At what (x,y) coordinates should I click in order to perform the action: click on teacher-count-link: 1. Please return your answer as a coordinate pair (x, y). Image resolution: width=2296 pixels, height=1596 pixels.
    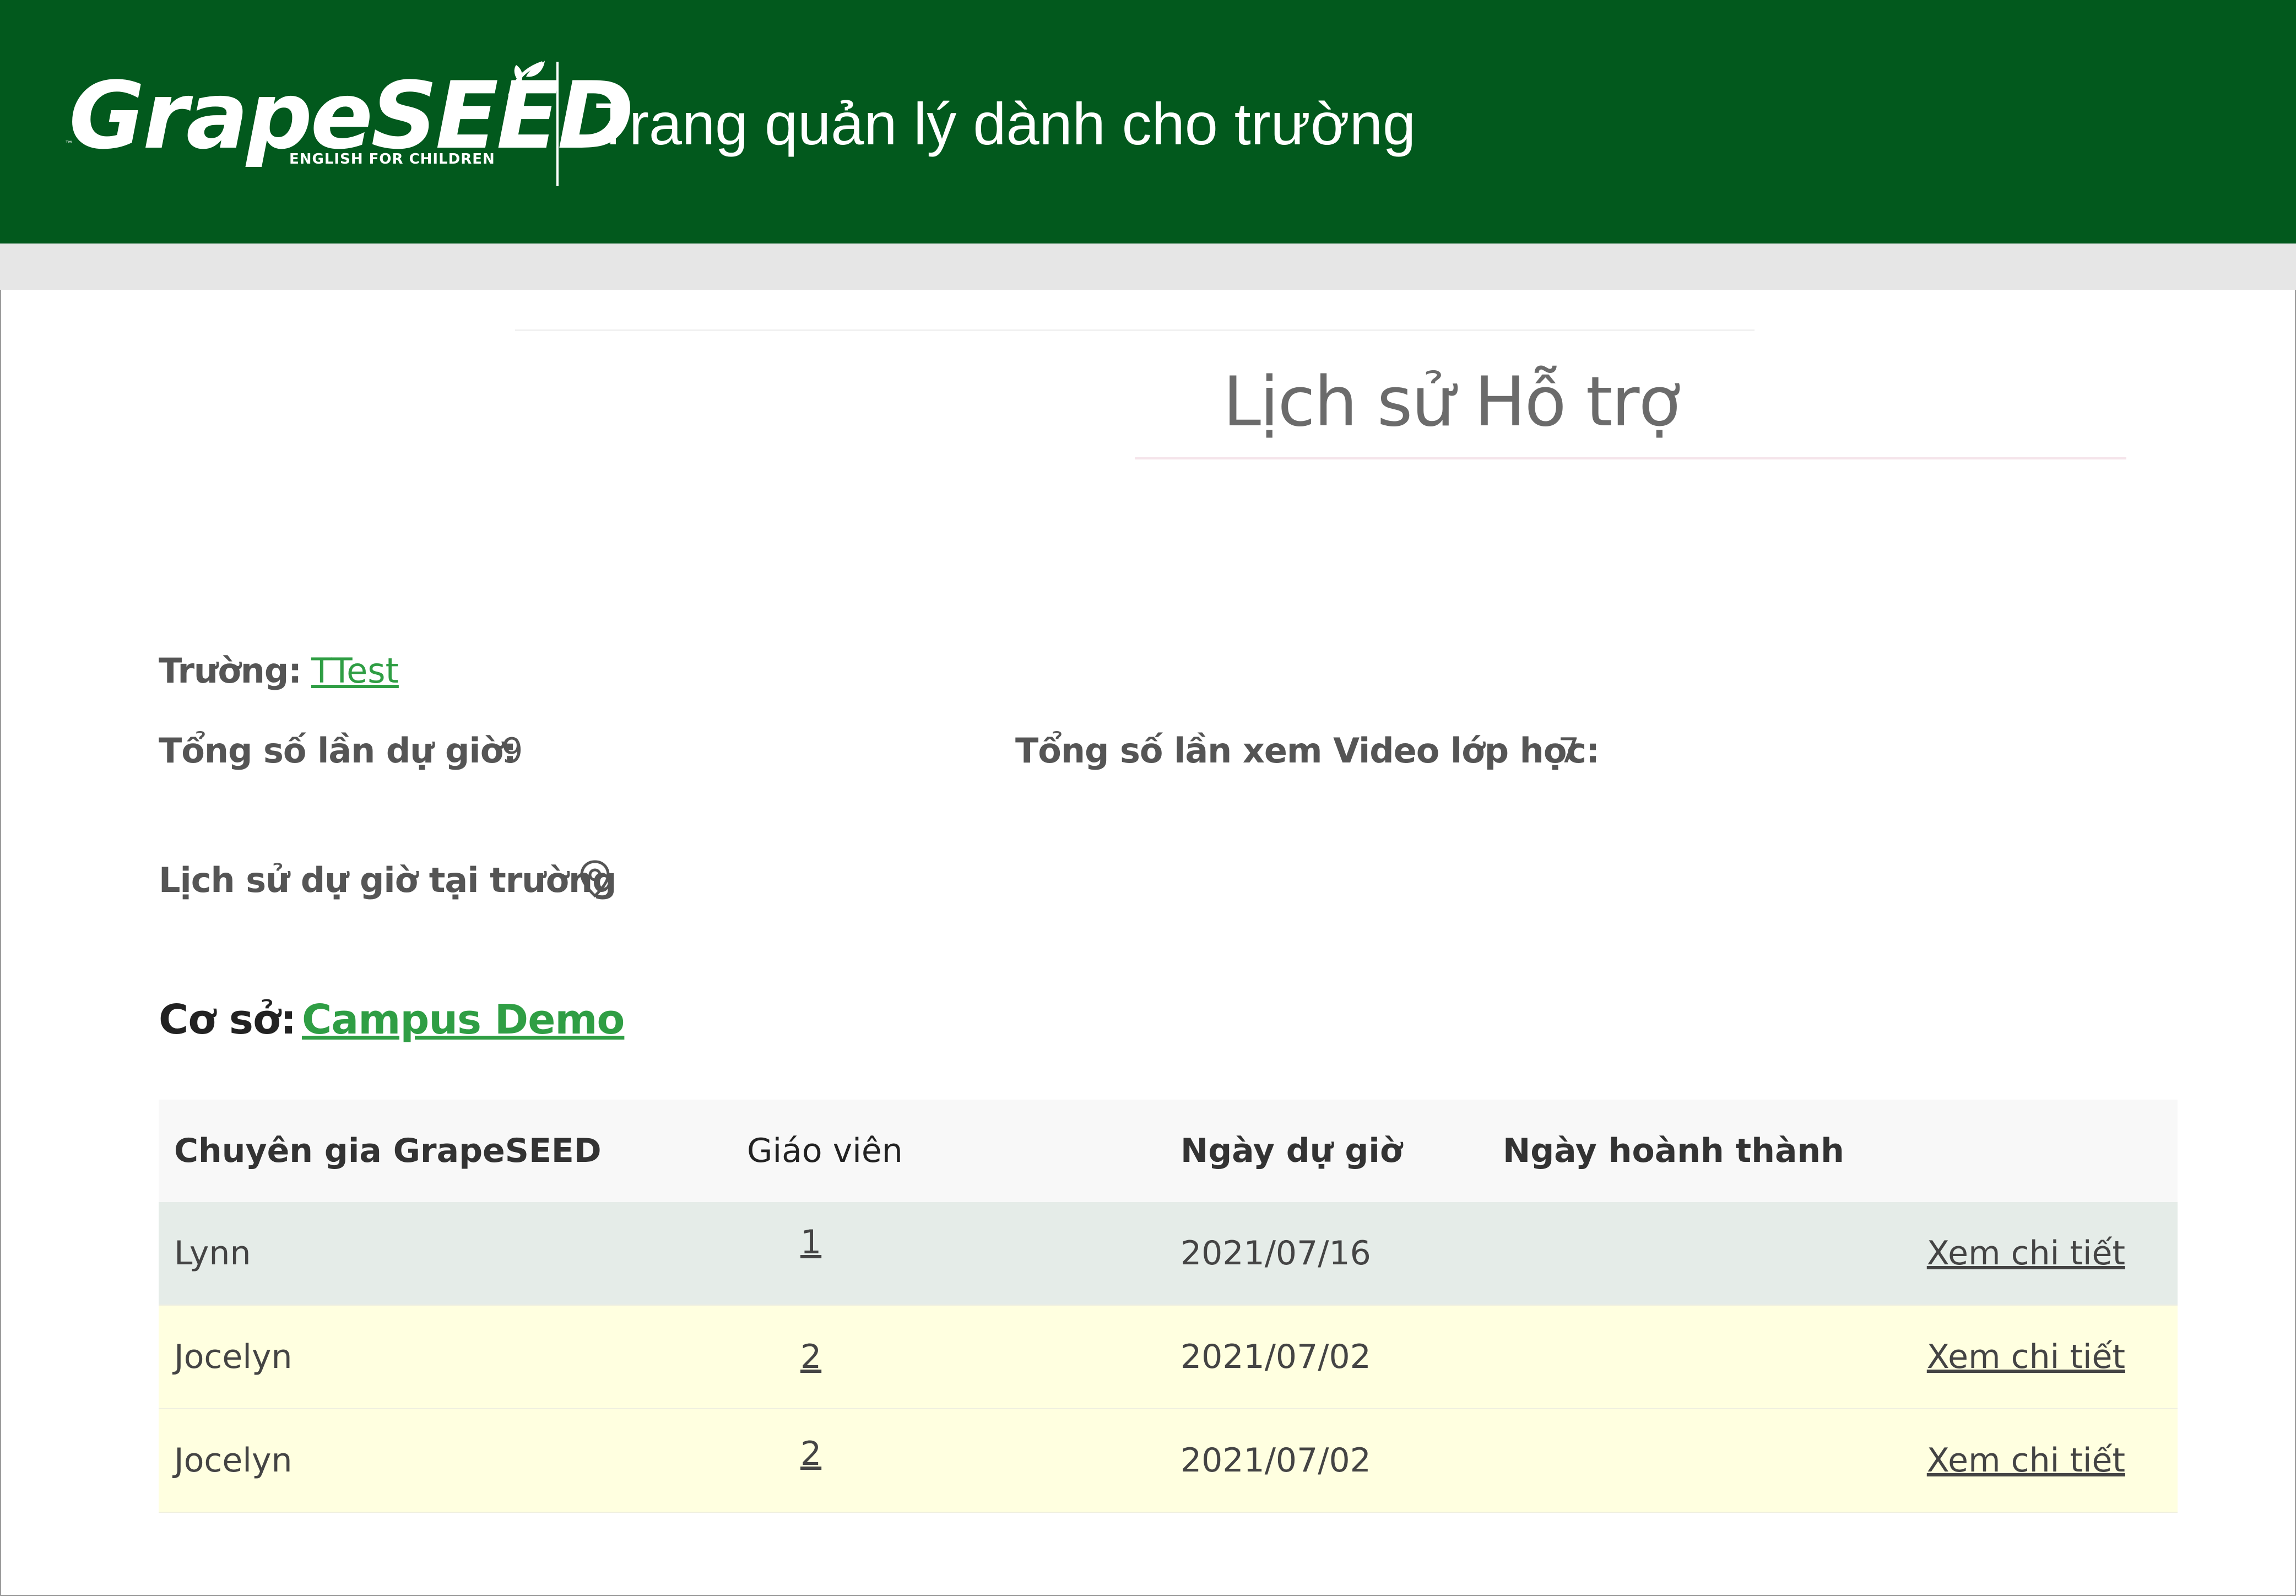
    Looking at the image, I should click on (810, 1242).